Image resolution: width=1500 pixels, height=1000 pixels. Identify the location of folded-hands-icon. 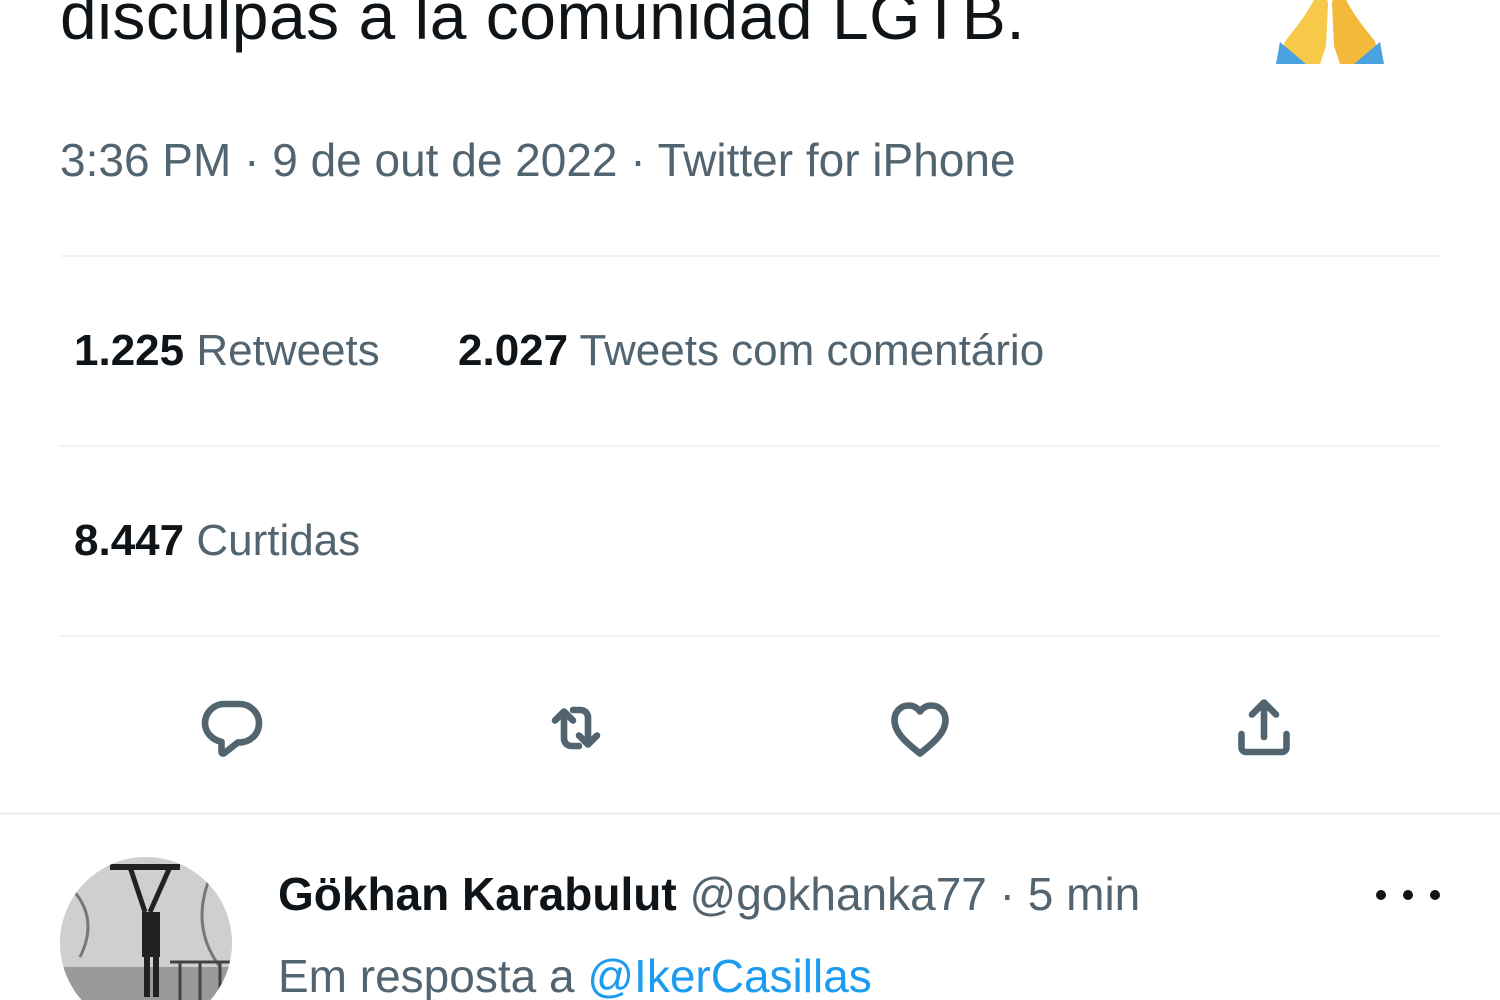
(1330, 32).